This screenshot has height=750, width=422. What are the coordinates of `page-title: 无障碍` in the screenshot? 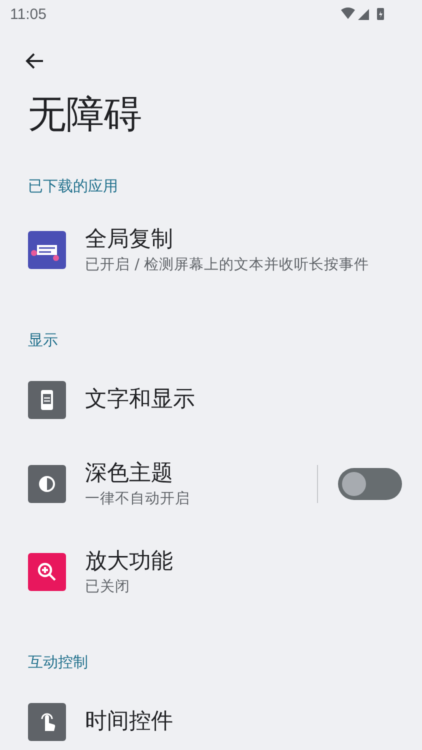 It's located at (85, 114).